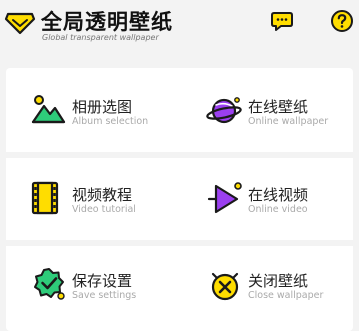  I want to click on close-circle-icon, so click(225, 286).